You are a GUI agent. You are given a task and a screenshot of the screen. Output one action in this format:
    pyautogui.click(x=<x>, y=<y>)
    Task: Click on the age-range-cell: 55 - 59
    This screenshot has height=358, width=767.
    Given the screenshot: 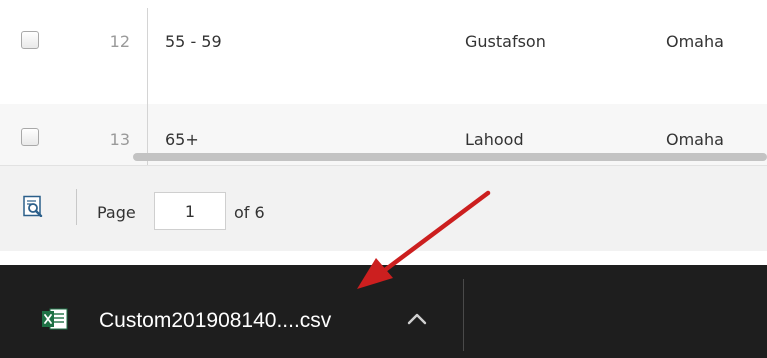 What is the action you would take?
    pyautogui.click(x=193, y=41)
    